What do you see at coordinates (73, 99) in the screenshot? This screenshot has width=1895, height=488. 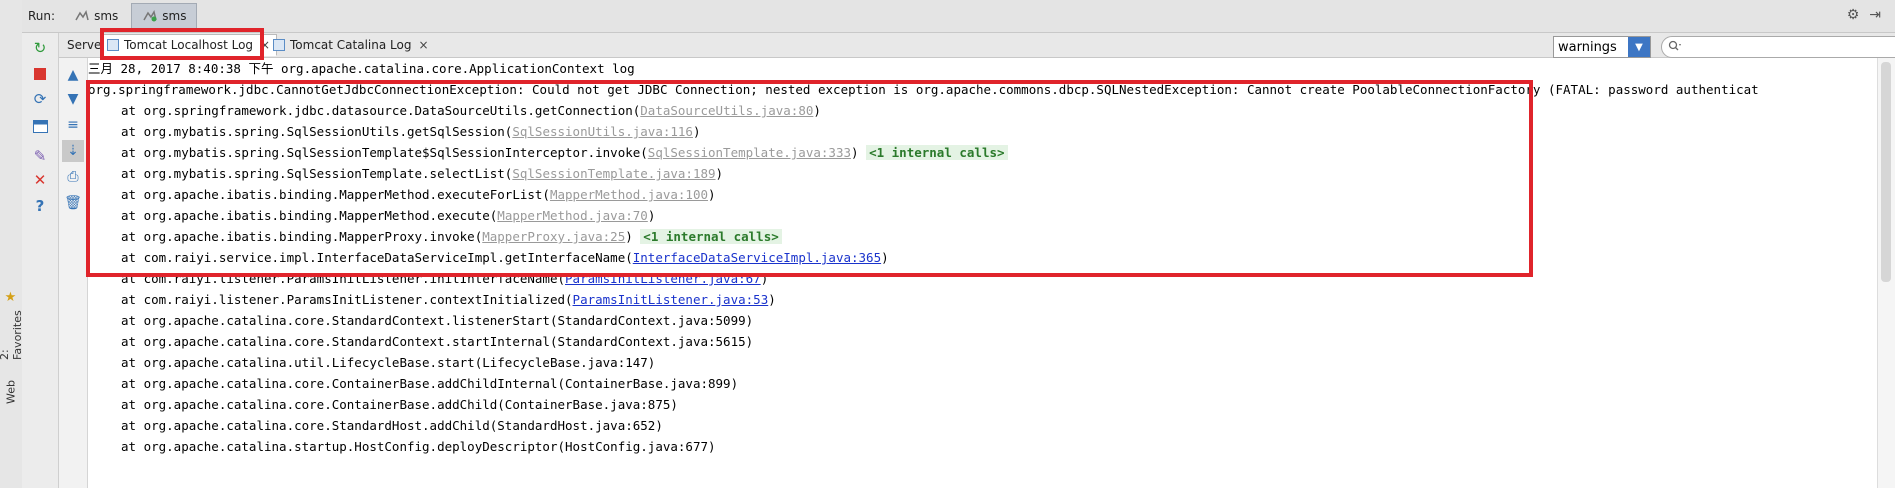 I see `scroll-down-icon: ▼` at bounding box center [73, 99].